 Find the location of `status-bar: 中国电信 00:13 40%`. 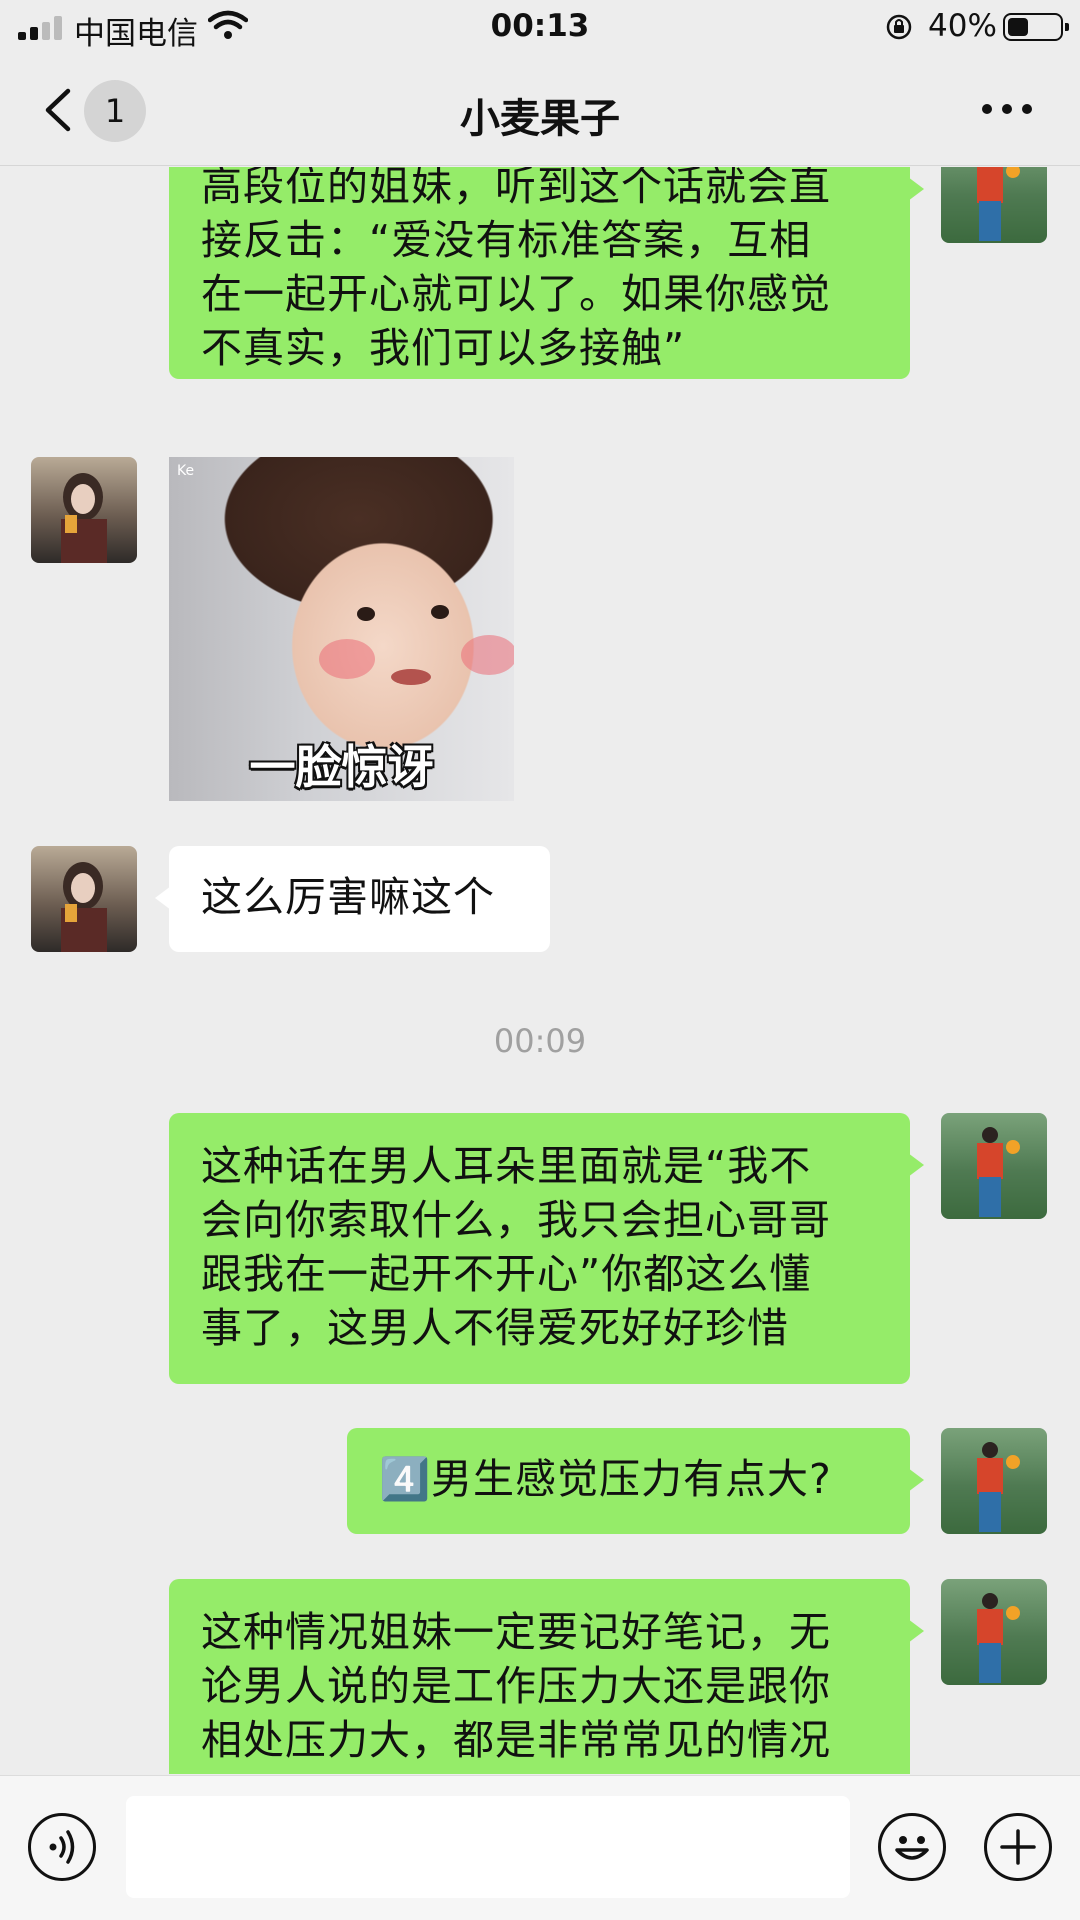

status-bar: 中国电信 00:13 40% is located at coordinates (540, 27).